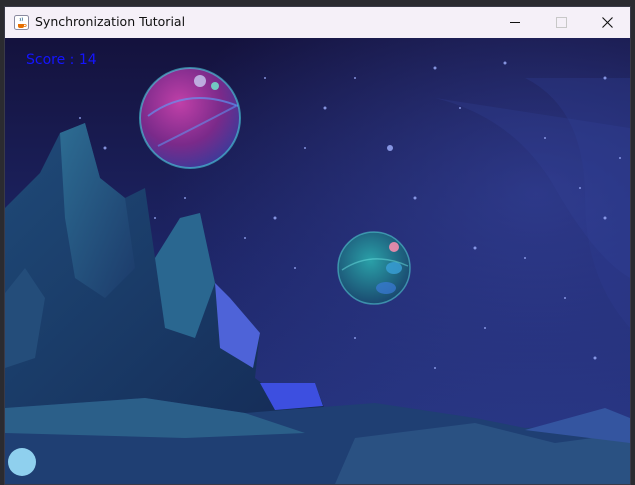  I want to click on maximize-button, so click(561, 22).